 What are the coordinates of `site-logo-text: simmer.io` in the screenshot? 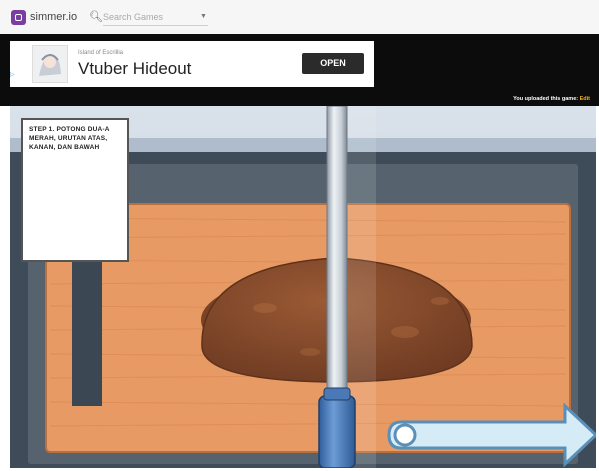 It's located at (53, 17).